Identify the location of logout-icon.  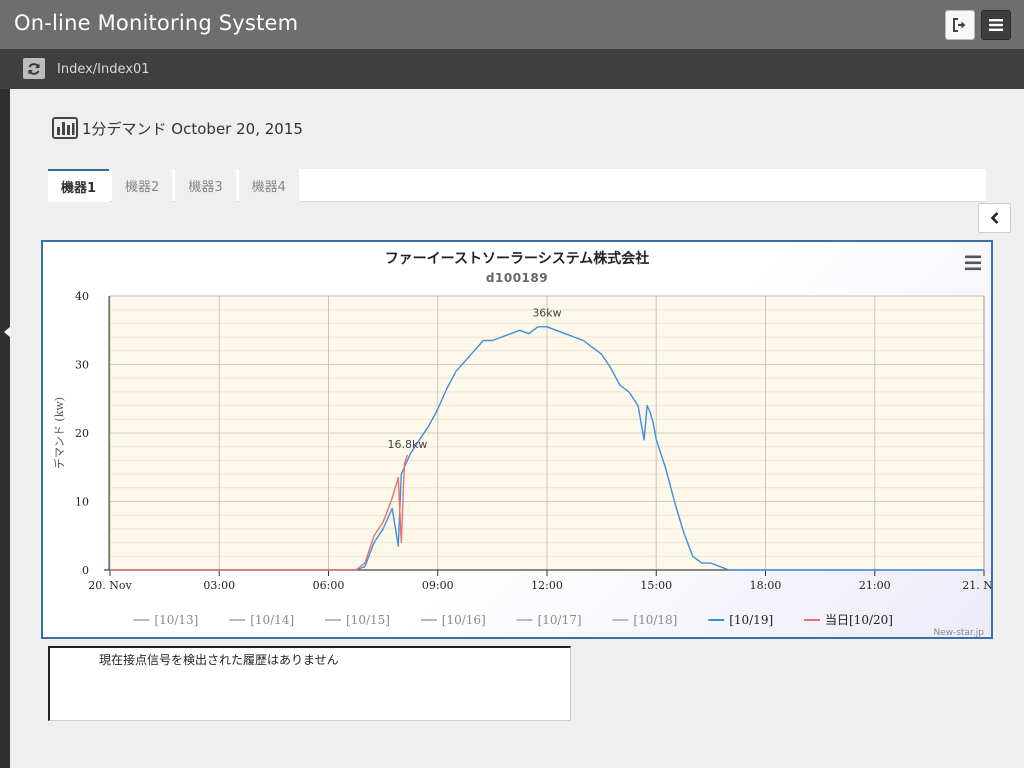
(959, 25).